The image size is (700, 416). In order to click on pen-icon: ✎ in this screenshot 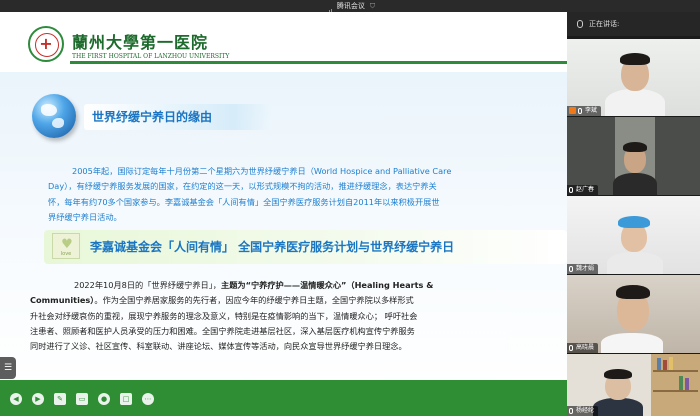, I will do `click(60, 399)`.